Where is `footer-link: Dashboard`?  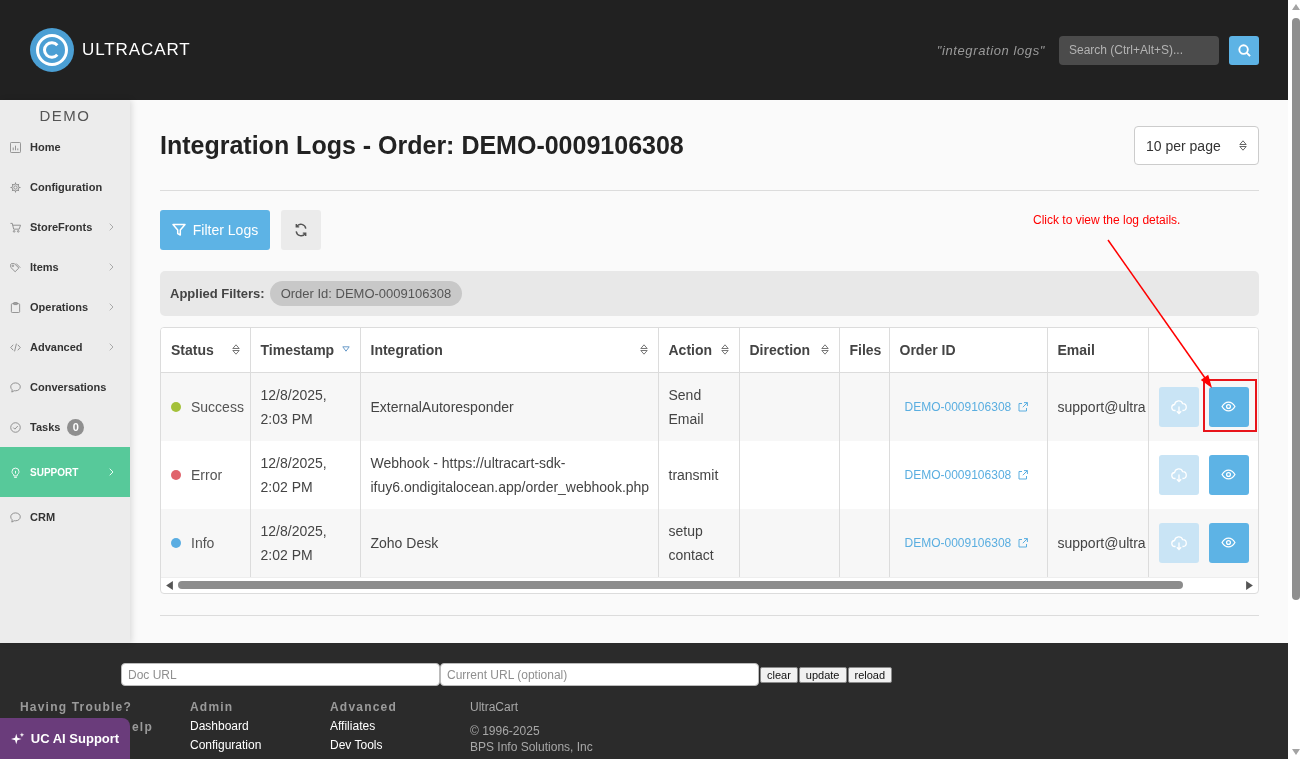
footer-link: Dashboard is located at coordinates (219, 726).